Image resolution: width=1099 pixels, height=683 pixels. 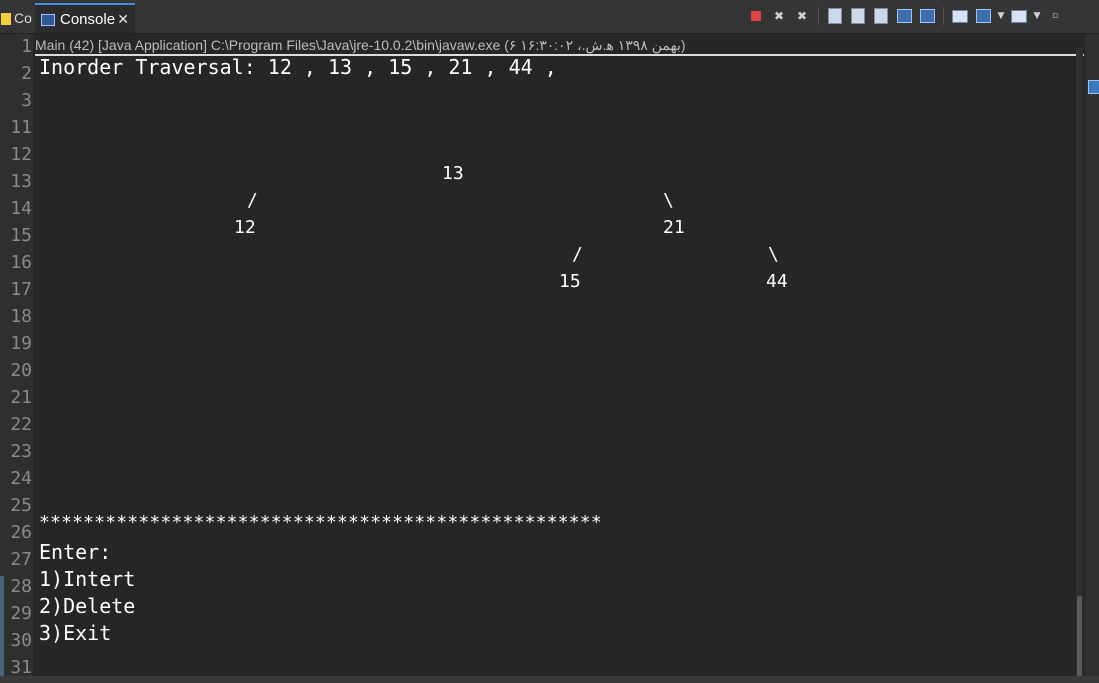 I want to click on terminate-icon, so click(x=756, y=16).